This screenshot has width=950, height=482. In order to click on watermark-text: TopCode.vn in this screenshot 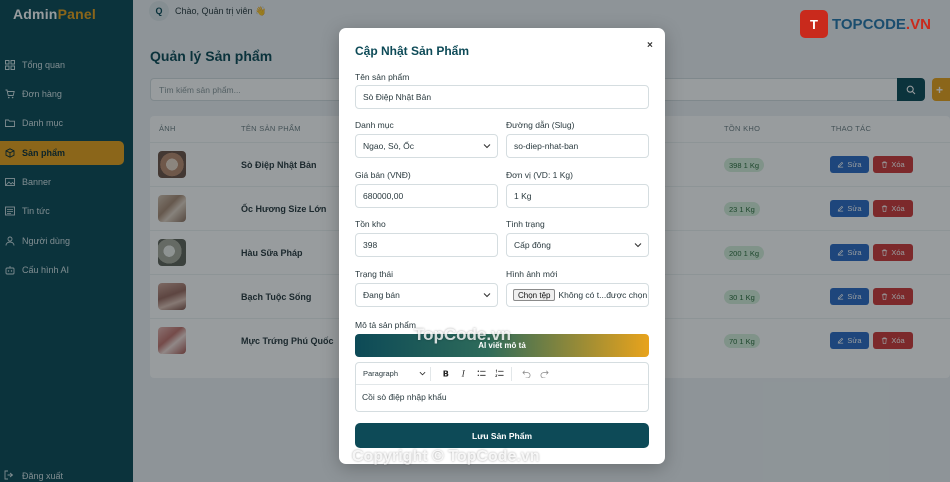, I will do `click(462, 334)`.